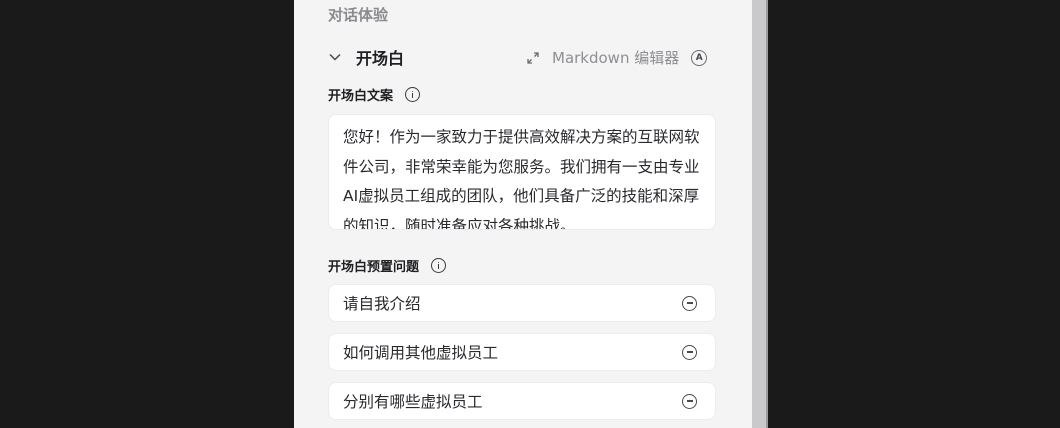 The image size is (1060, 428). I want to click on preset-questions-label-row: 开场白预置问题, so click(387, 265).